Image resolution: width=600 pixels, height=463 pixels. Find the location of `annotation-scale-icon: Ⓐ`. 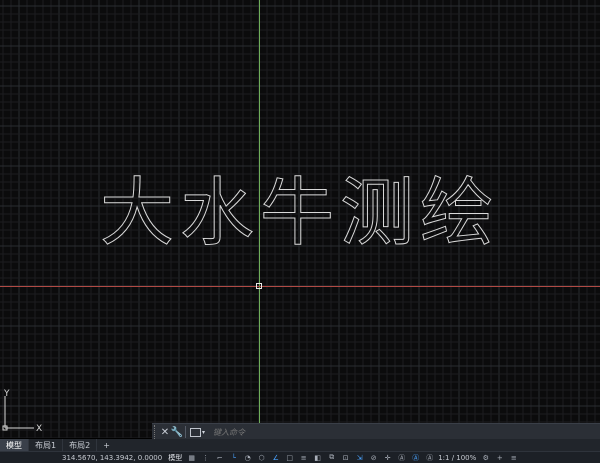

annotation-scale-icon: Ⓐ is located at coordinates (415, 458).